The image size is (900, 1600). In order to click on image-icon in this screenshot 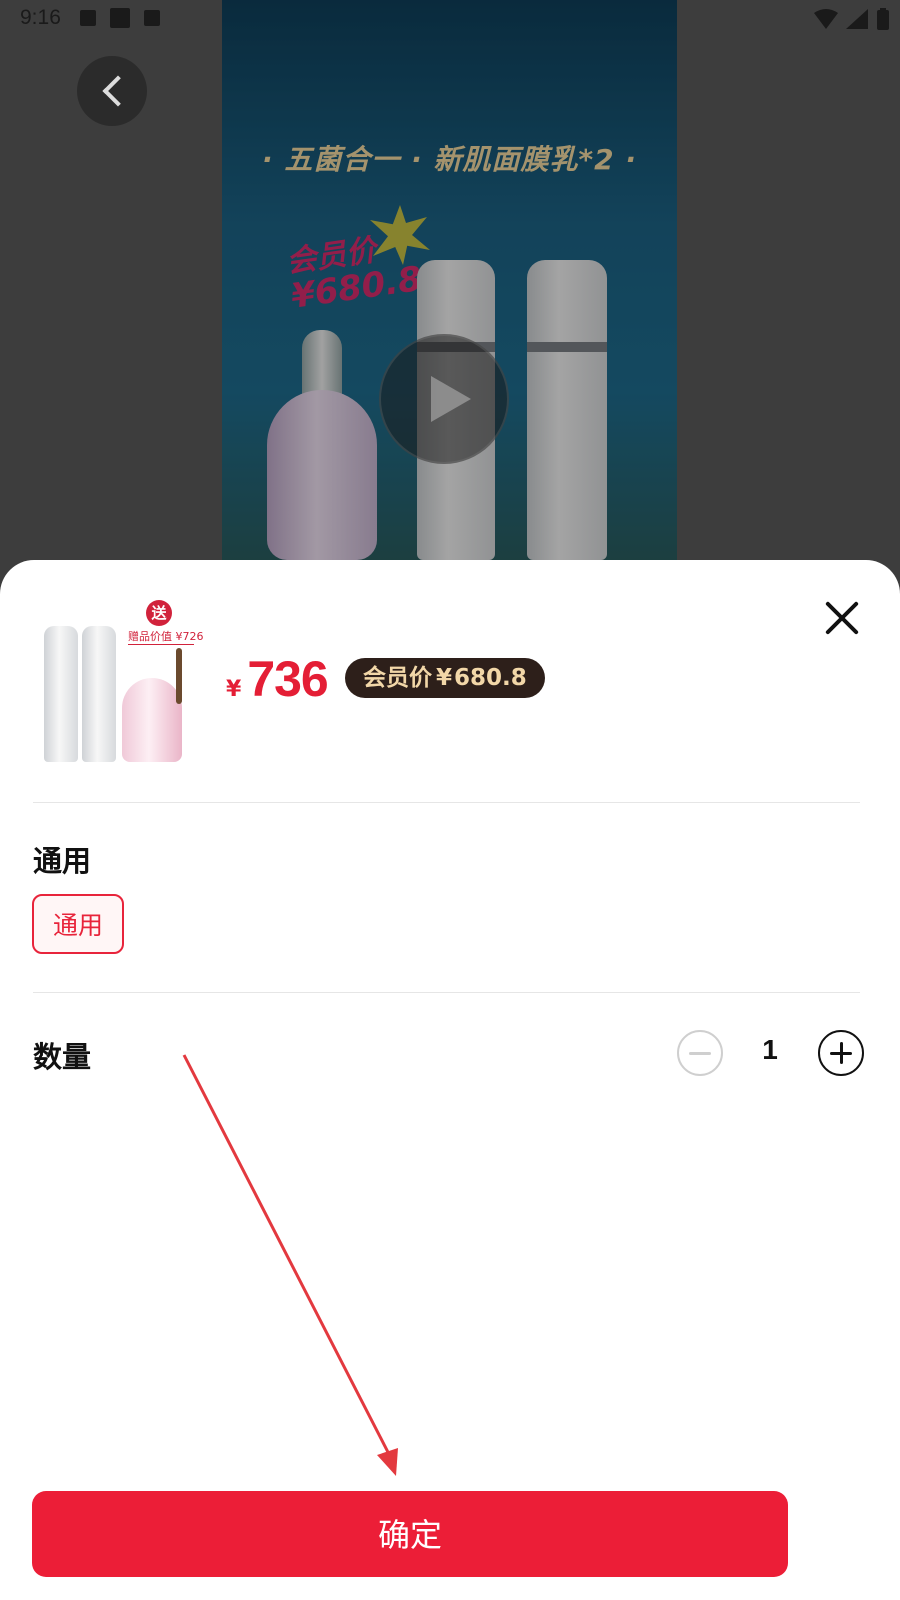, I will do `click(88, 18)`.